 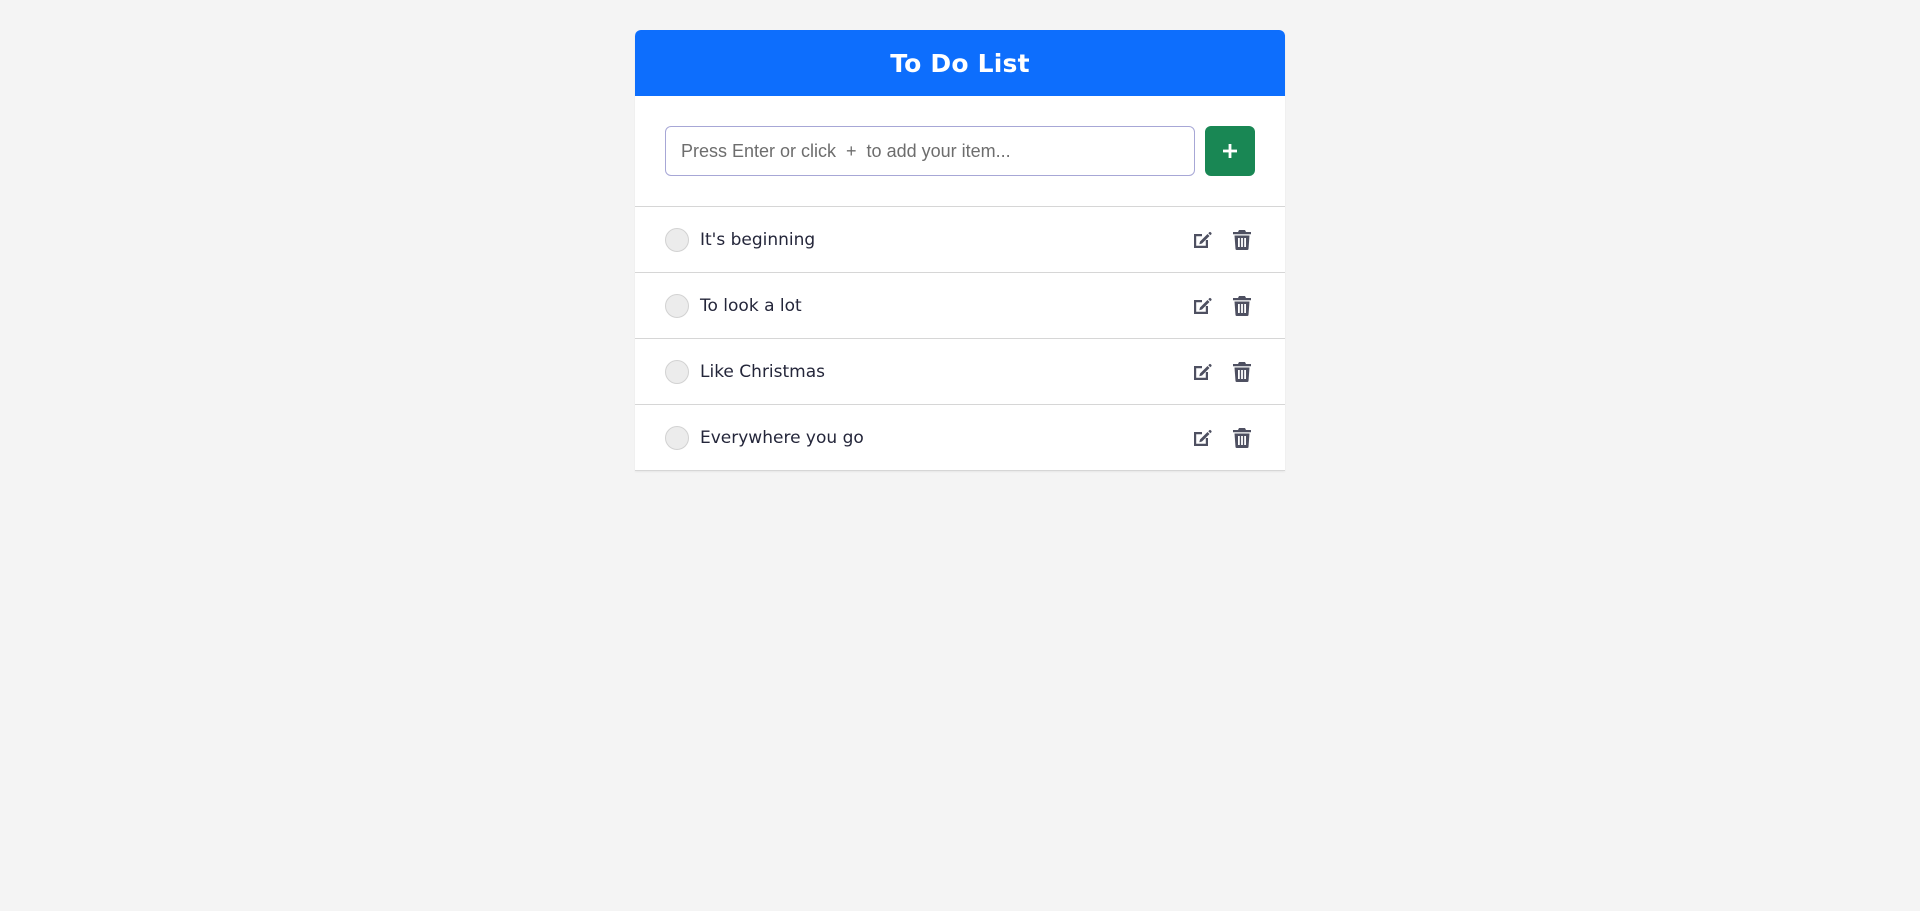 I want to click on header: To Do List, so click(x=960, y=63).